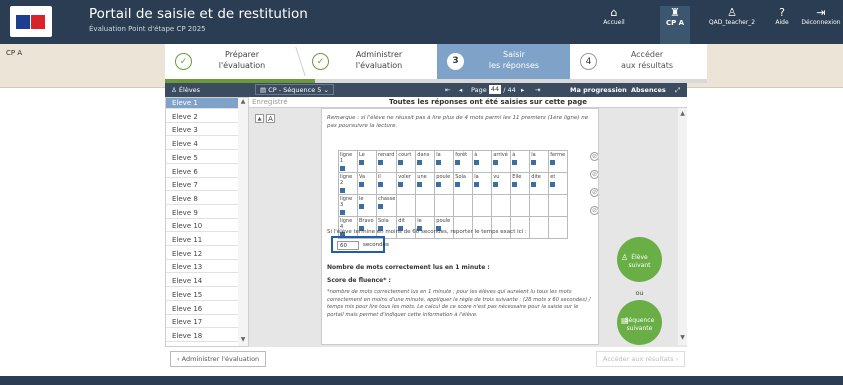 The image size is (843, 385). I want to click on step-administrer: ✓ Administrer l'évaluation, so click(368, 61).